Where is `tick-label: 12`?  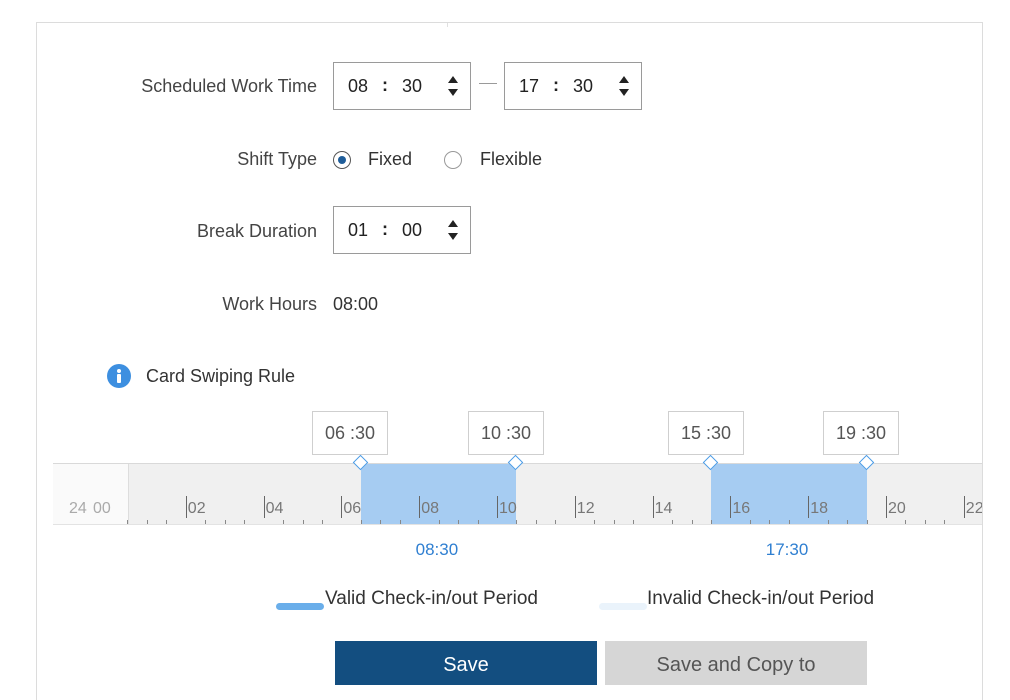 tick-label: 12 is located at coordinates (585, 508).